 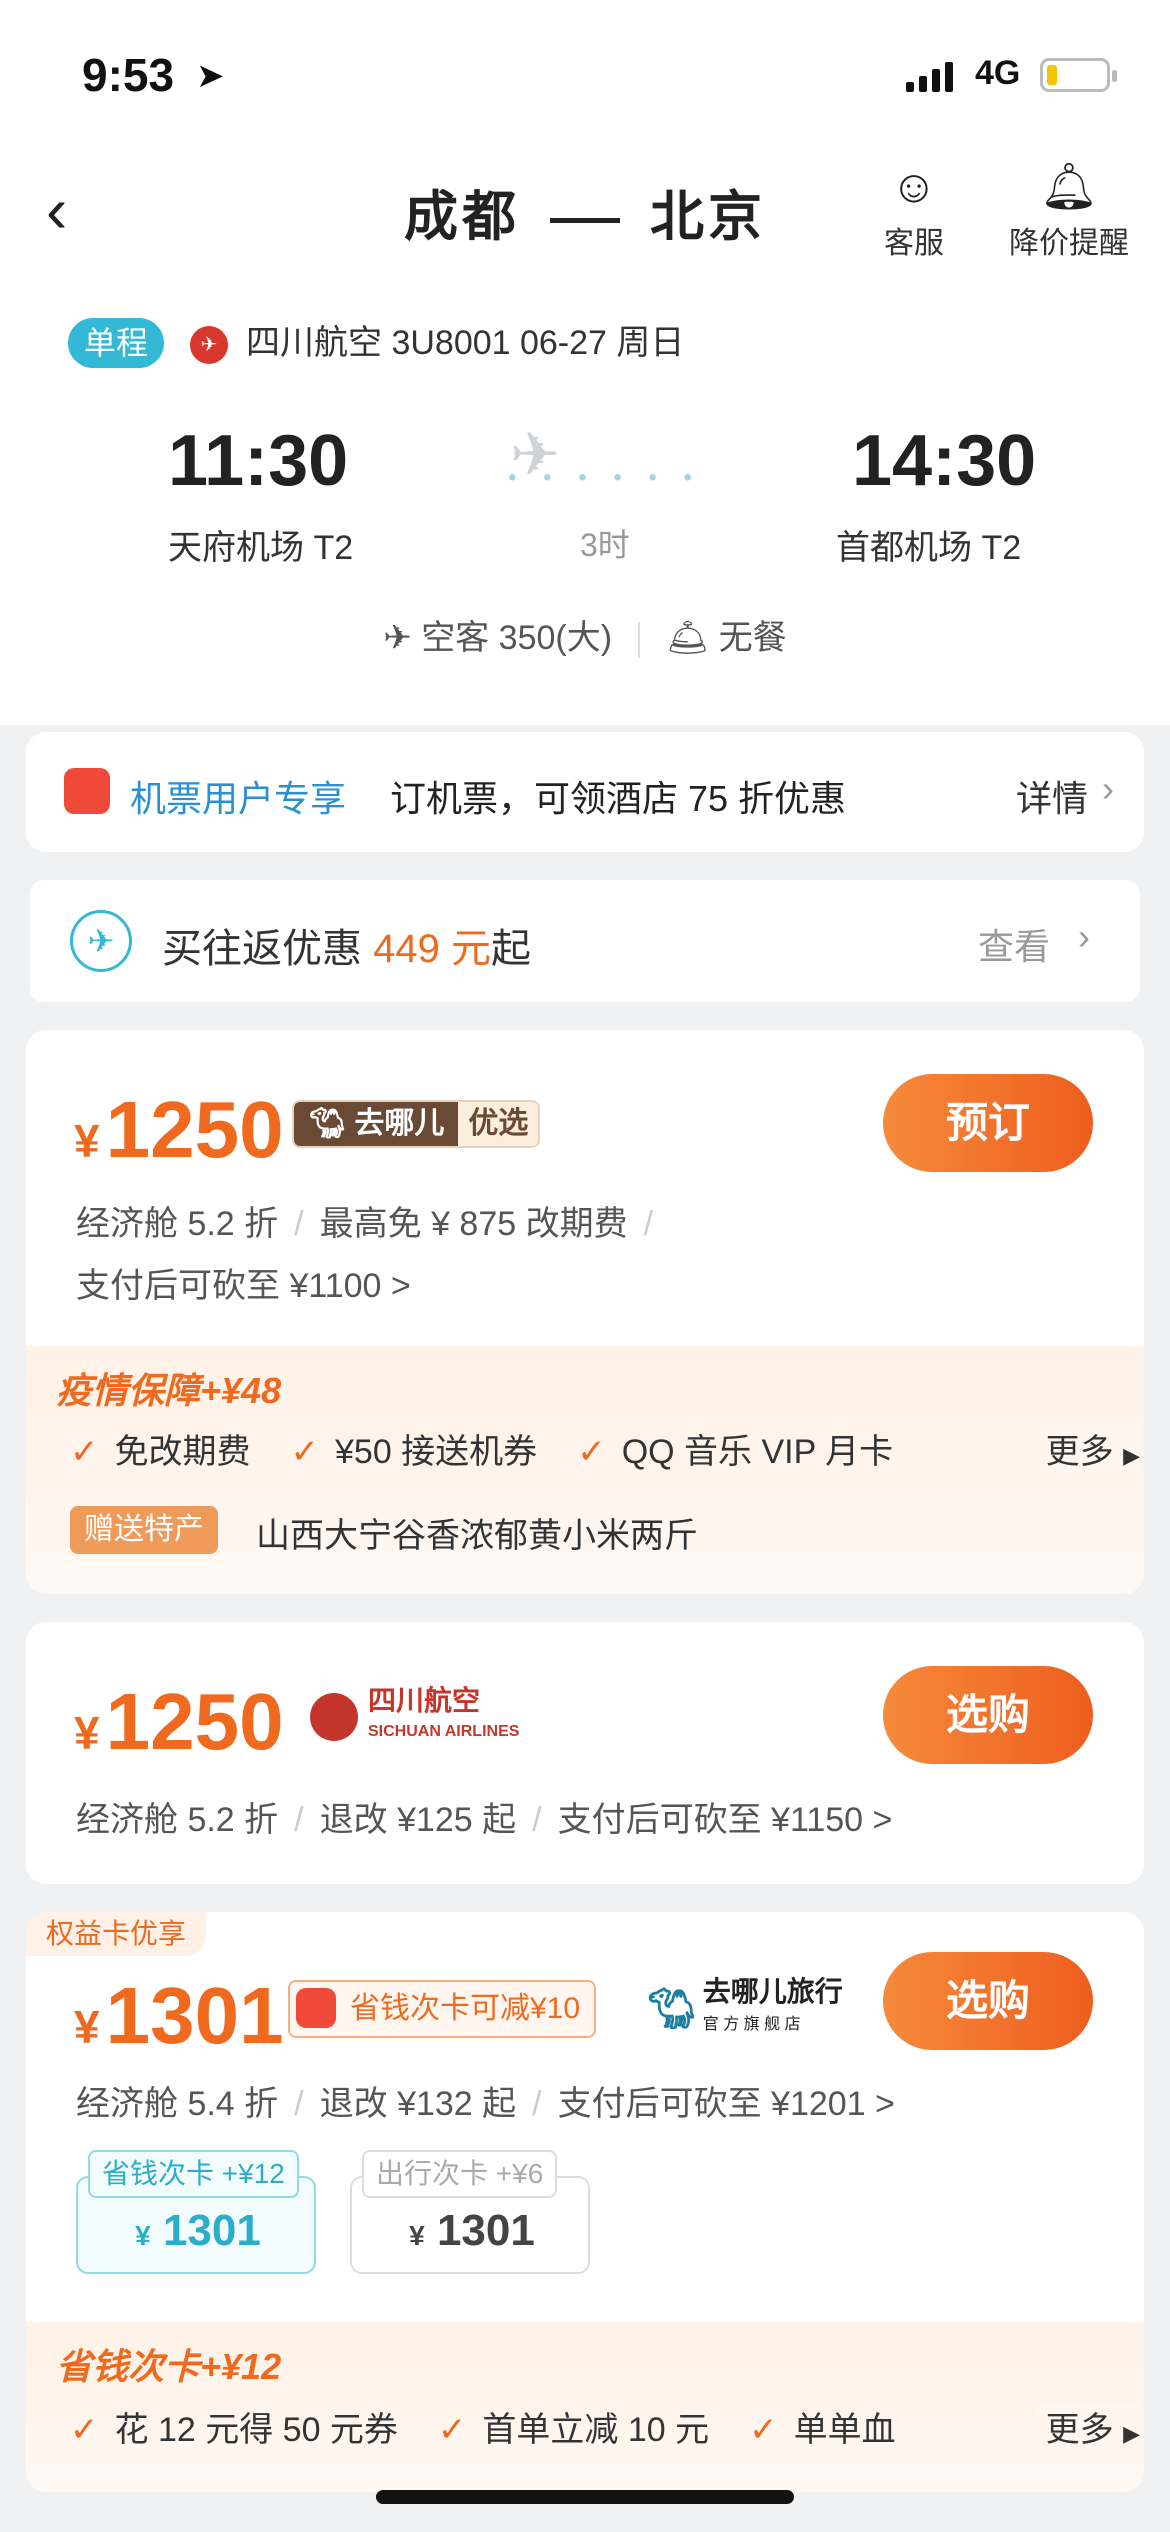 What do you see at coordinates (460, 2174) in the screenshot?
I see `option-label: 出行次卡 +¥6` at bounding box center [460, 2174].